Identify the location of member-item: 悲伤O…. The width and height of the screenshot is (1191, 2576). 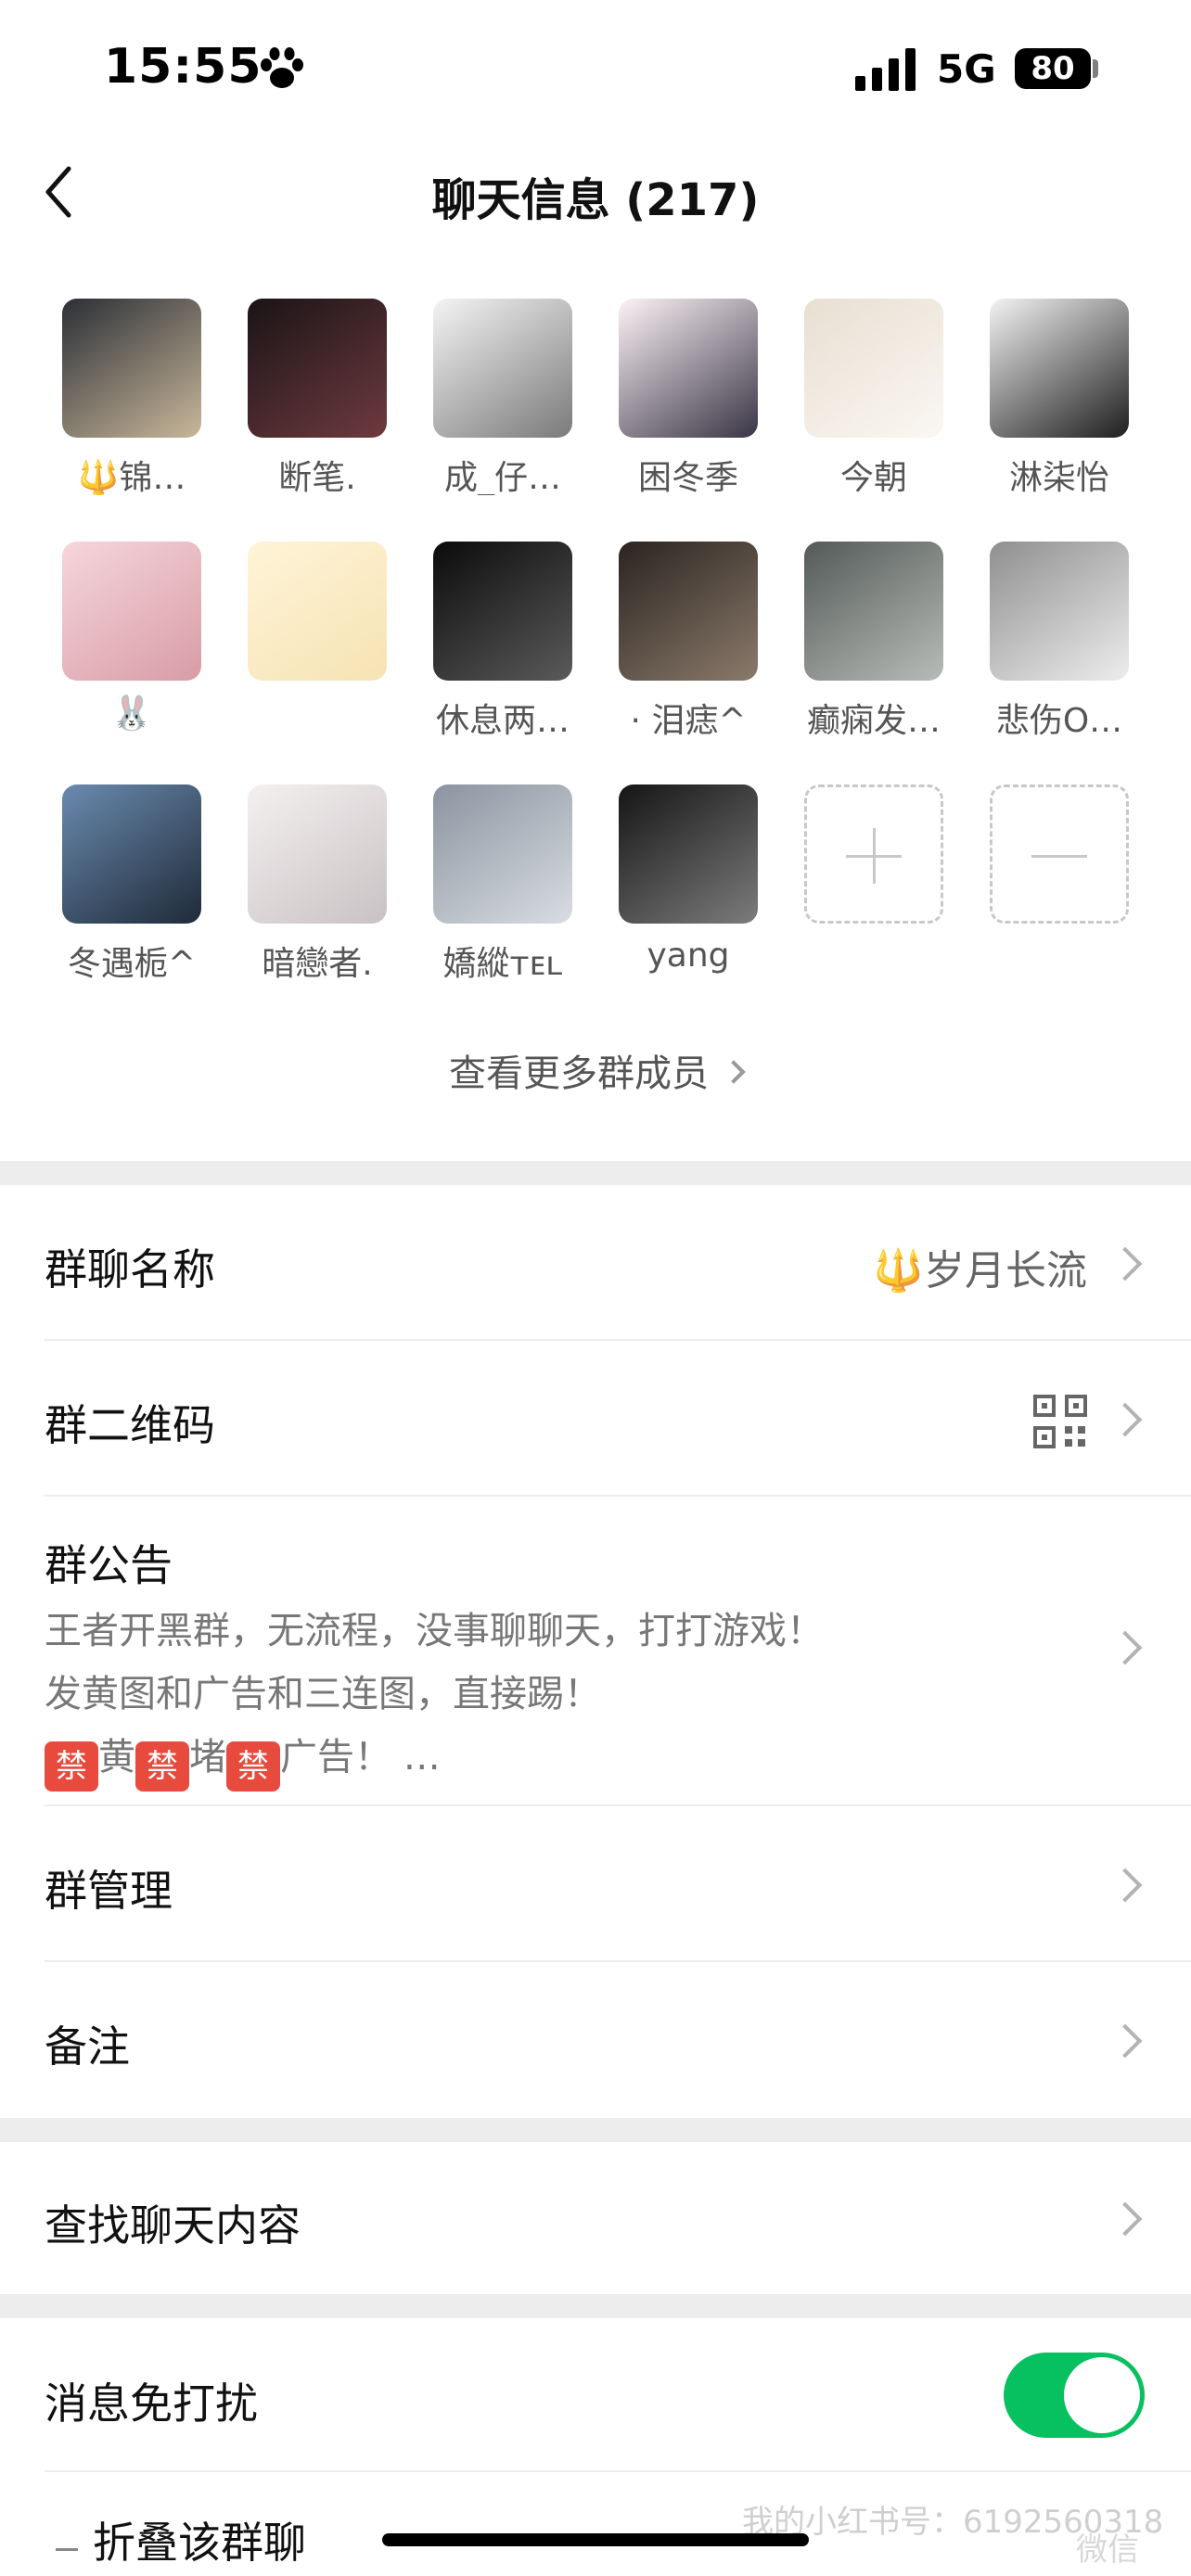
(1059, 640).